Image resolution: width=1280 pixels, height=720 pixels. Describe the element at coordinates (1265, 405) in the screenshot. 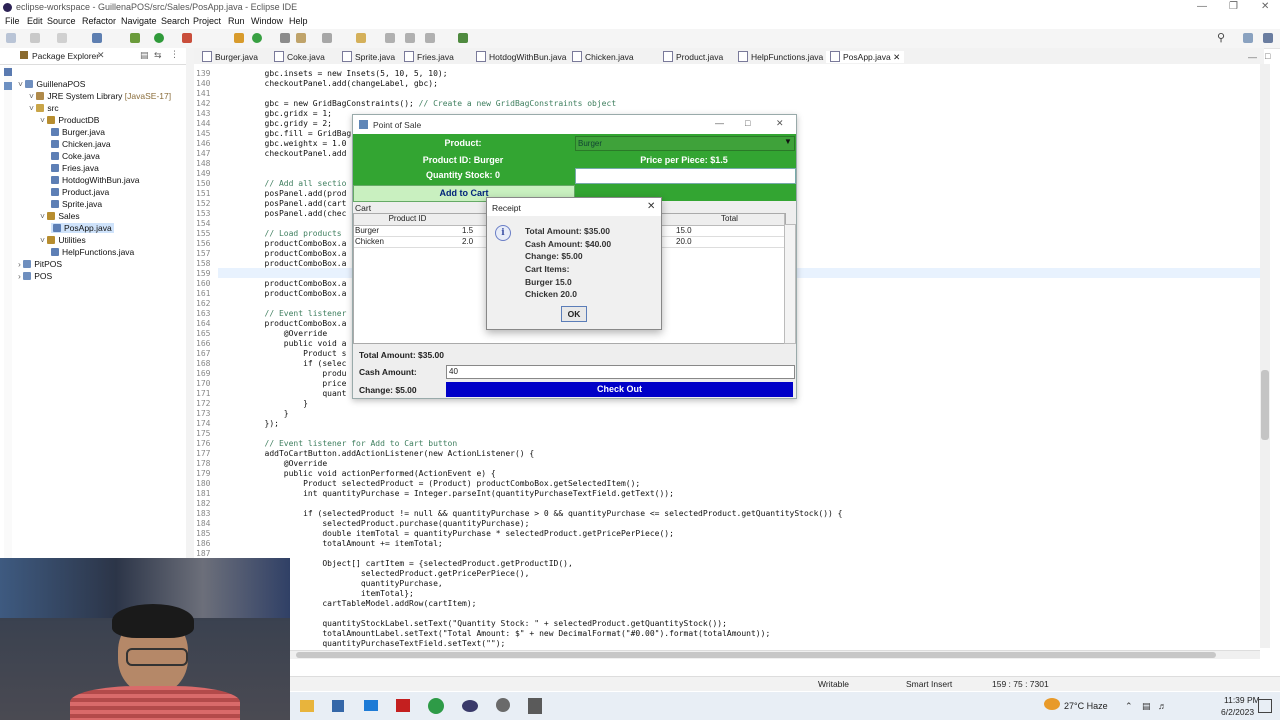

I see `scroll-thumb` at that location.